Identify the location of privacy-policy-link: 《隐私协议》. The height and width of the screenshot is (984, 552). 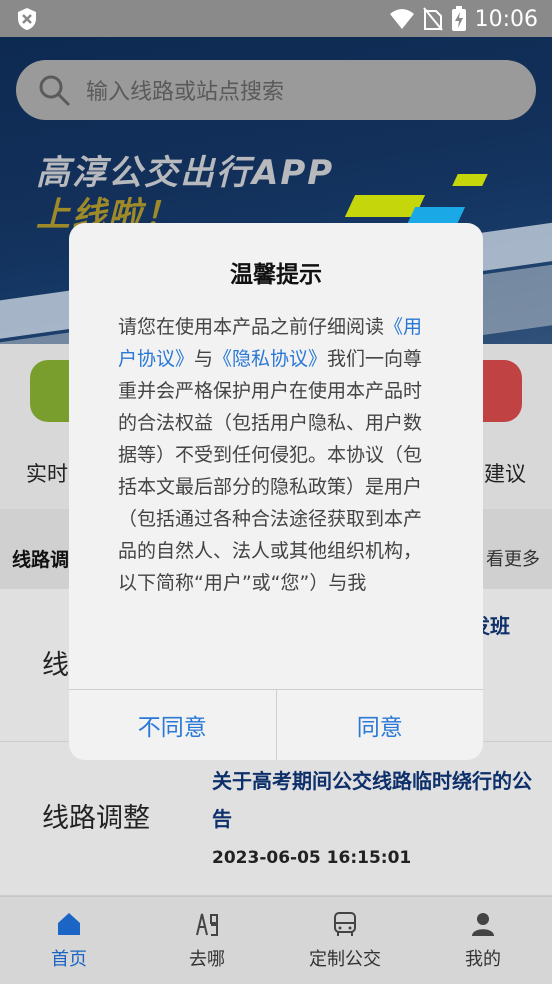
(270, 359).